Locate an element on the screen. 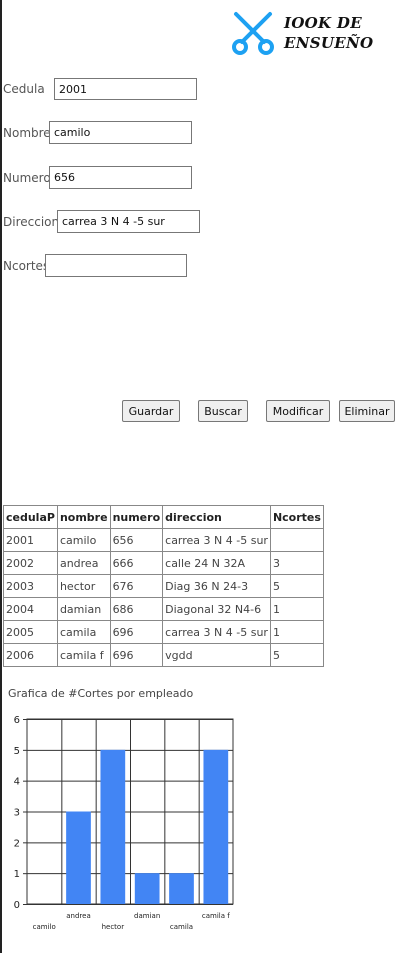 This screenshot has height=953, width=402. guardar-button: Guardar is located at coordinates (151, 411).